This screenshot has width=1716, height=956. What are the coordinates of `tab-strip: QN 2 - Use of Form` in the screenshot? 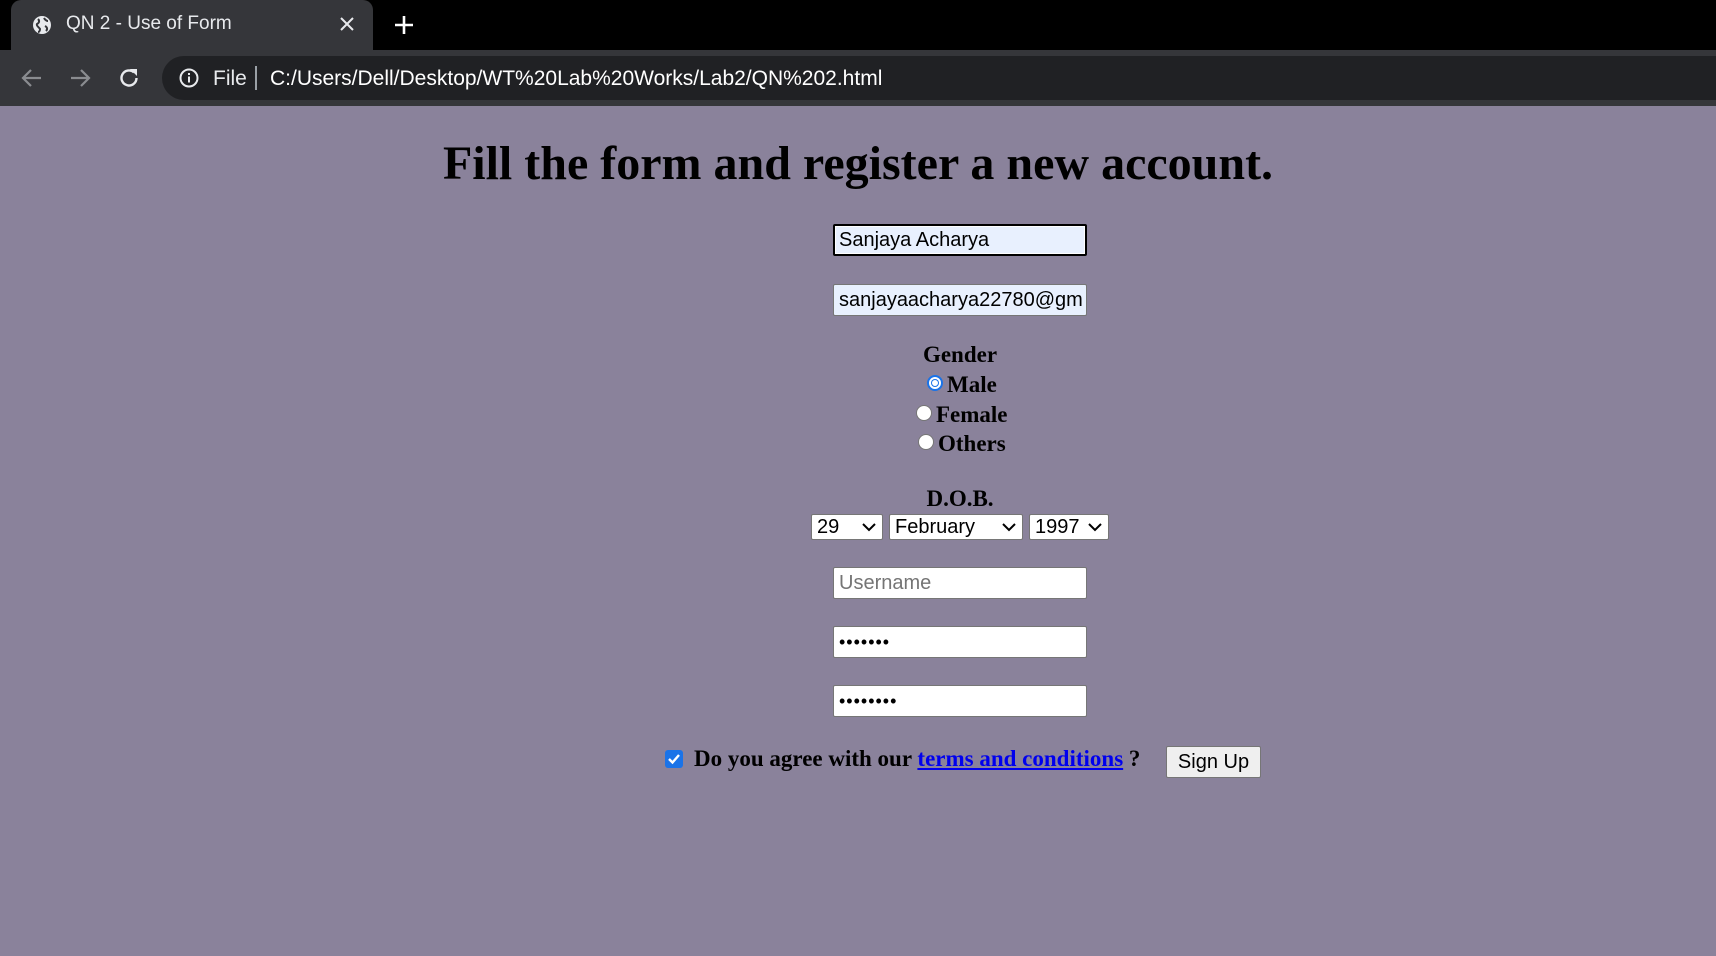 It's located at (858, 25).